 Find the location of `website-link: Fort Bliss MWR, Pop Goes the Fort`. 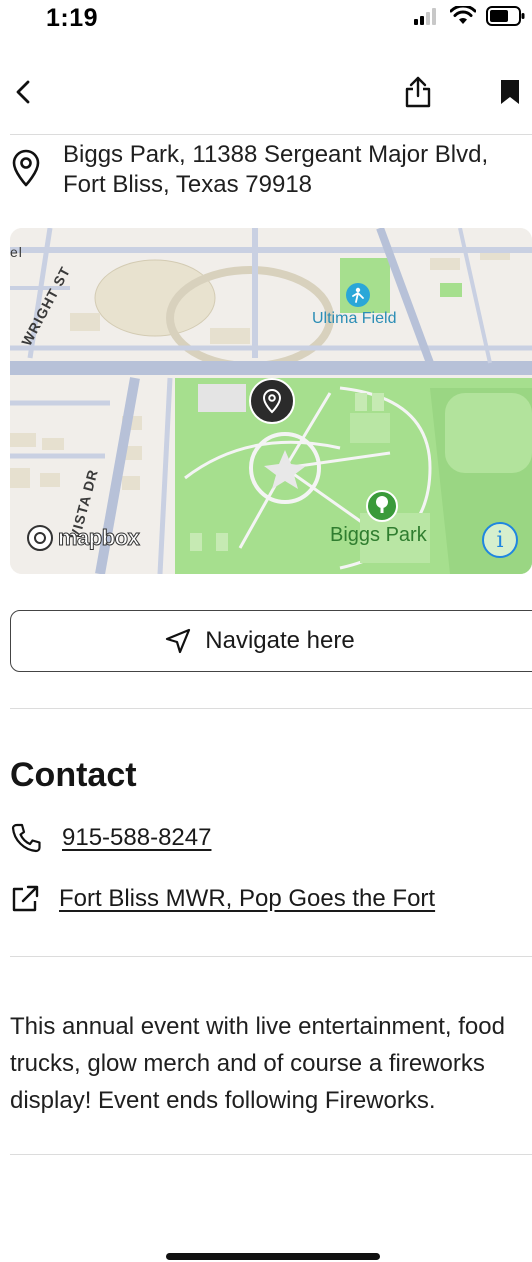

website-link: Fort Bliss MWR, Pop Goes the Fort is located at coordinates (247, 899).